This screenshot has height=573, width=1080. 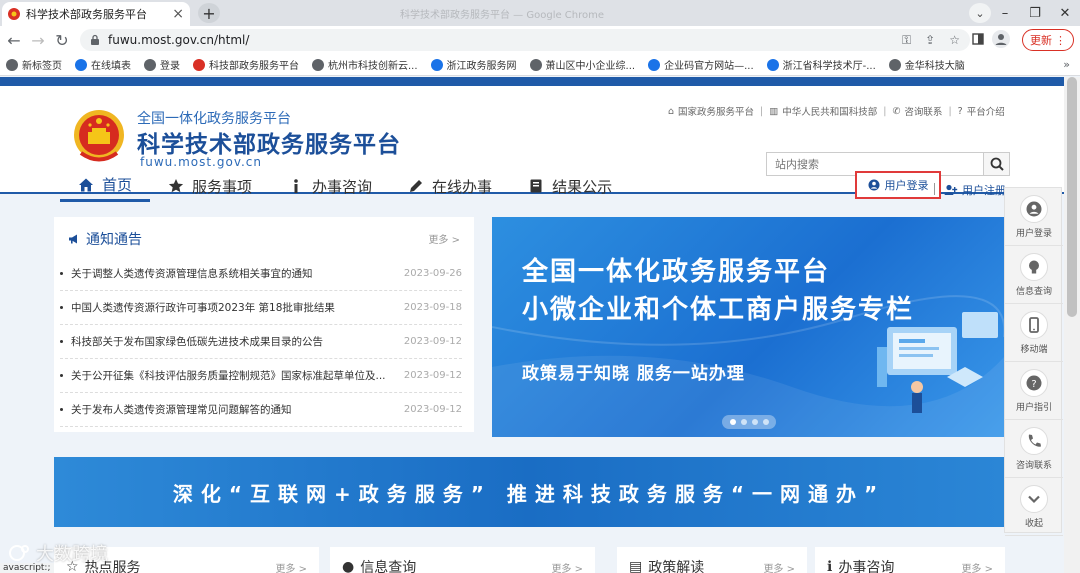 I want to click on side-item-bulb: 信息查询, so click(x=1034, y=275).